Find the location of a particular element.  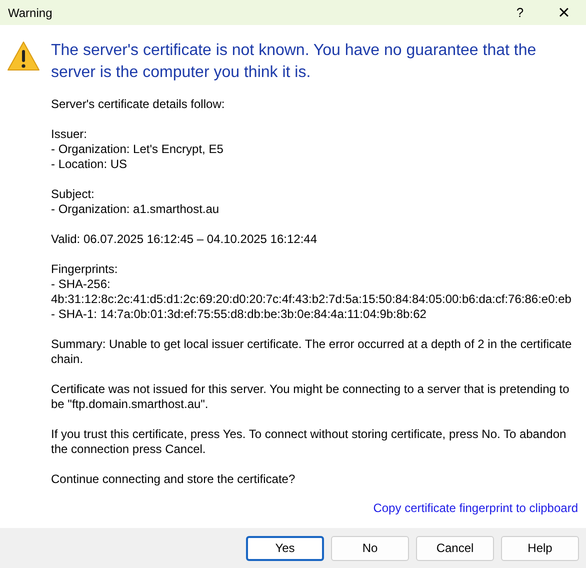

message-text: - Organization: a1.smarthost.au is located at coordinates (135, 209).